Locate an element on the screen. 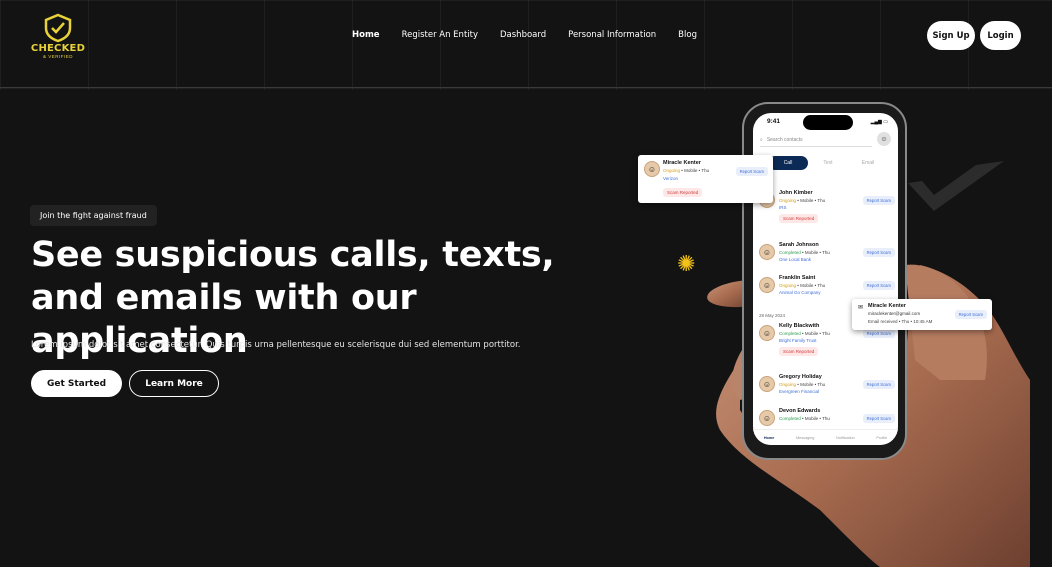 This screenshot has width=1052, height=567. login-button: Login is located at coordinates (1000, 35).